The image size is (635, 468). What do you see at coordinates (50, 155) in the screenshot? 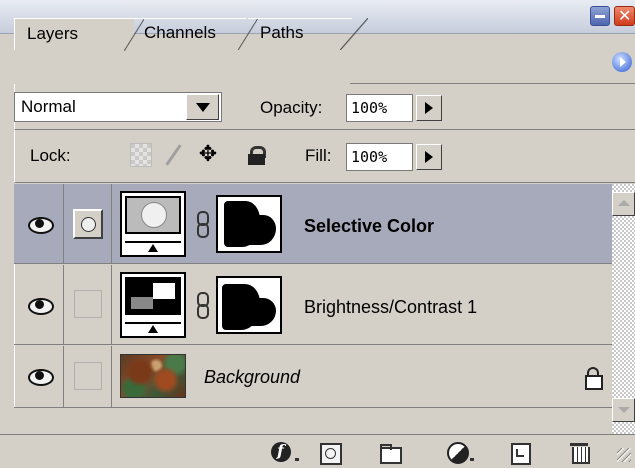
I see `lock-label: Lock:` at bounding box center [50, 155].